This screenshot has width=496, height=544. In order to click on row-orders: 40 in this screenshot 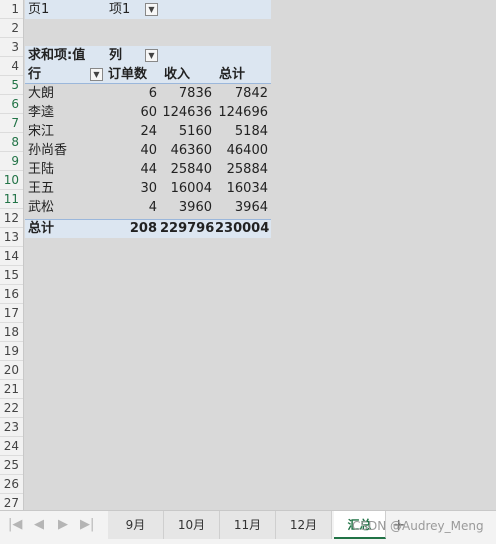, I will do `click(133, 150)`.